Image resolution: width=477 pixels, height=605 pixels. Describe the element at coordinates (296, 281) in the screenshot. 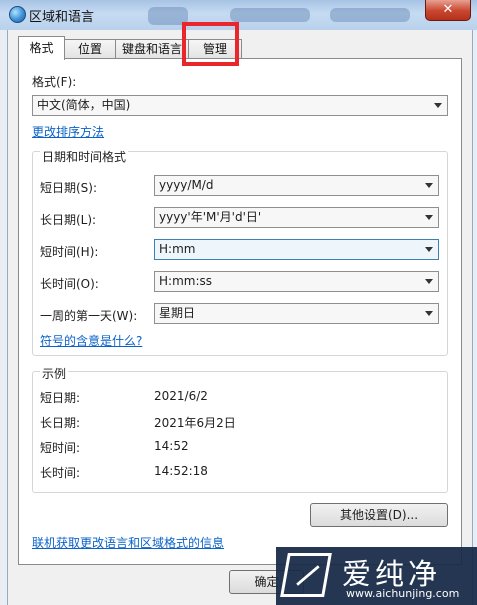

I see `long-time-select: H:mm:ss` at that location.